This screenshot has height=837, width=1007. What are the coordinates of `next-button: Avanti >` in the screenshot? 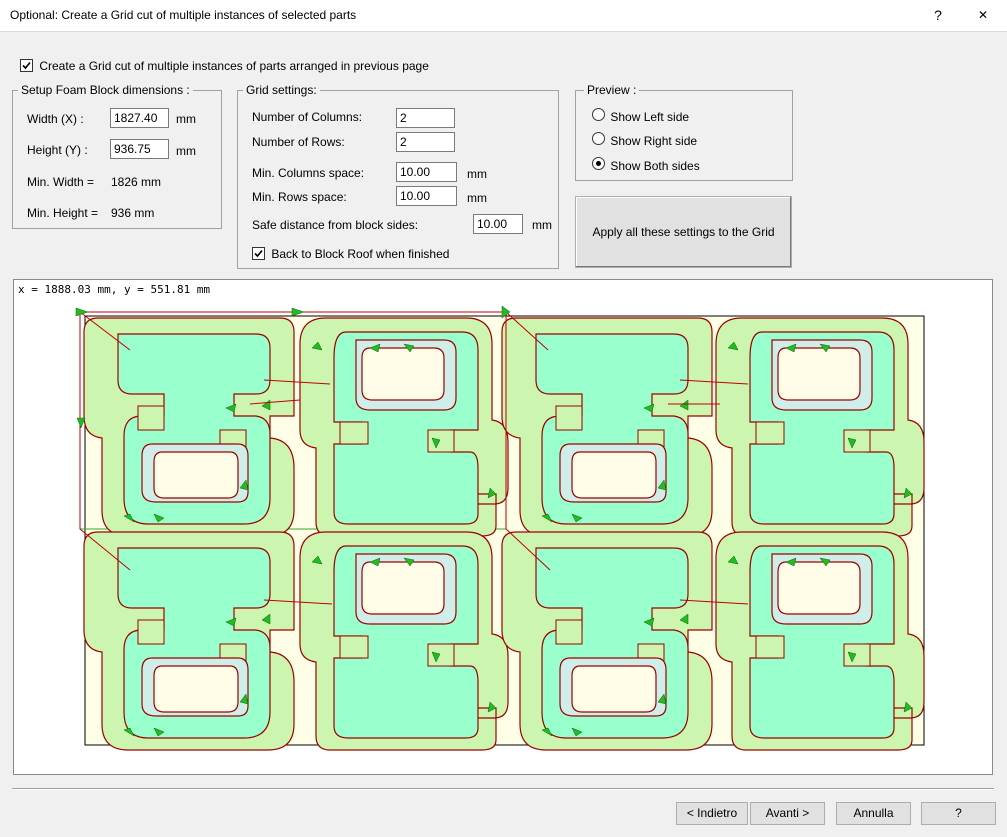 It's located at (787, 813).